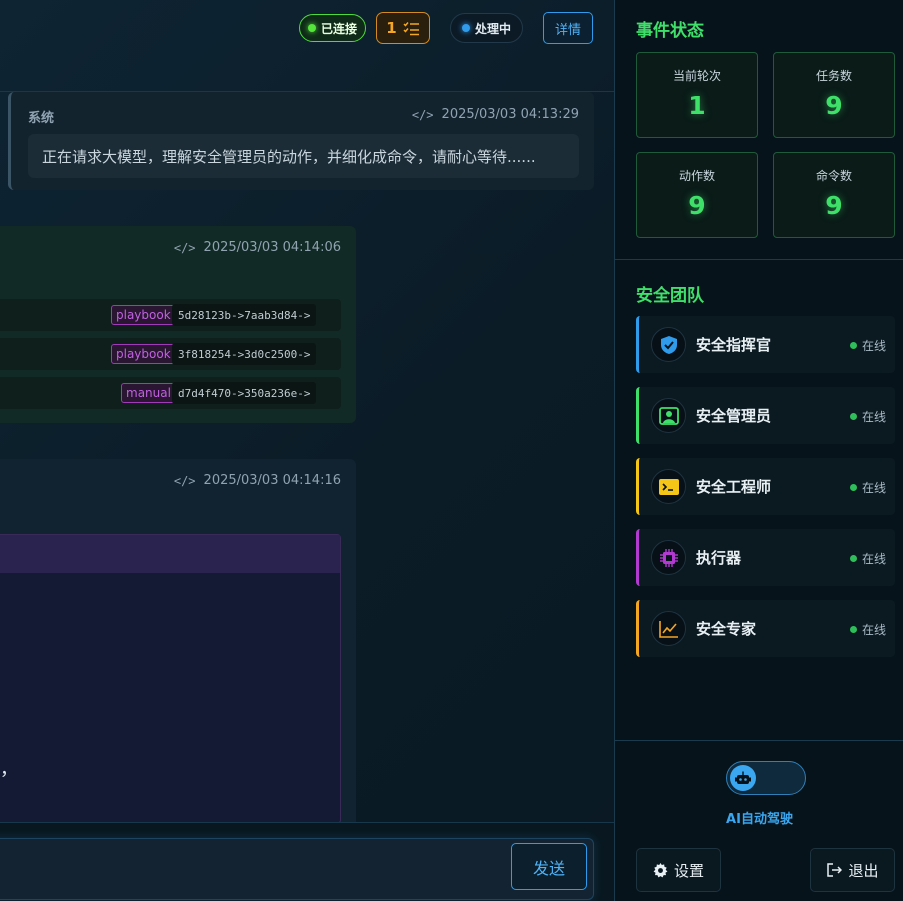  What do you see at coordinates (766, 778) in the screenshot?
I see `autopilot-toggle` at bounding box center [766, 778].